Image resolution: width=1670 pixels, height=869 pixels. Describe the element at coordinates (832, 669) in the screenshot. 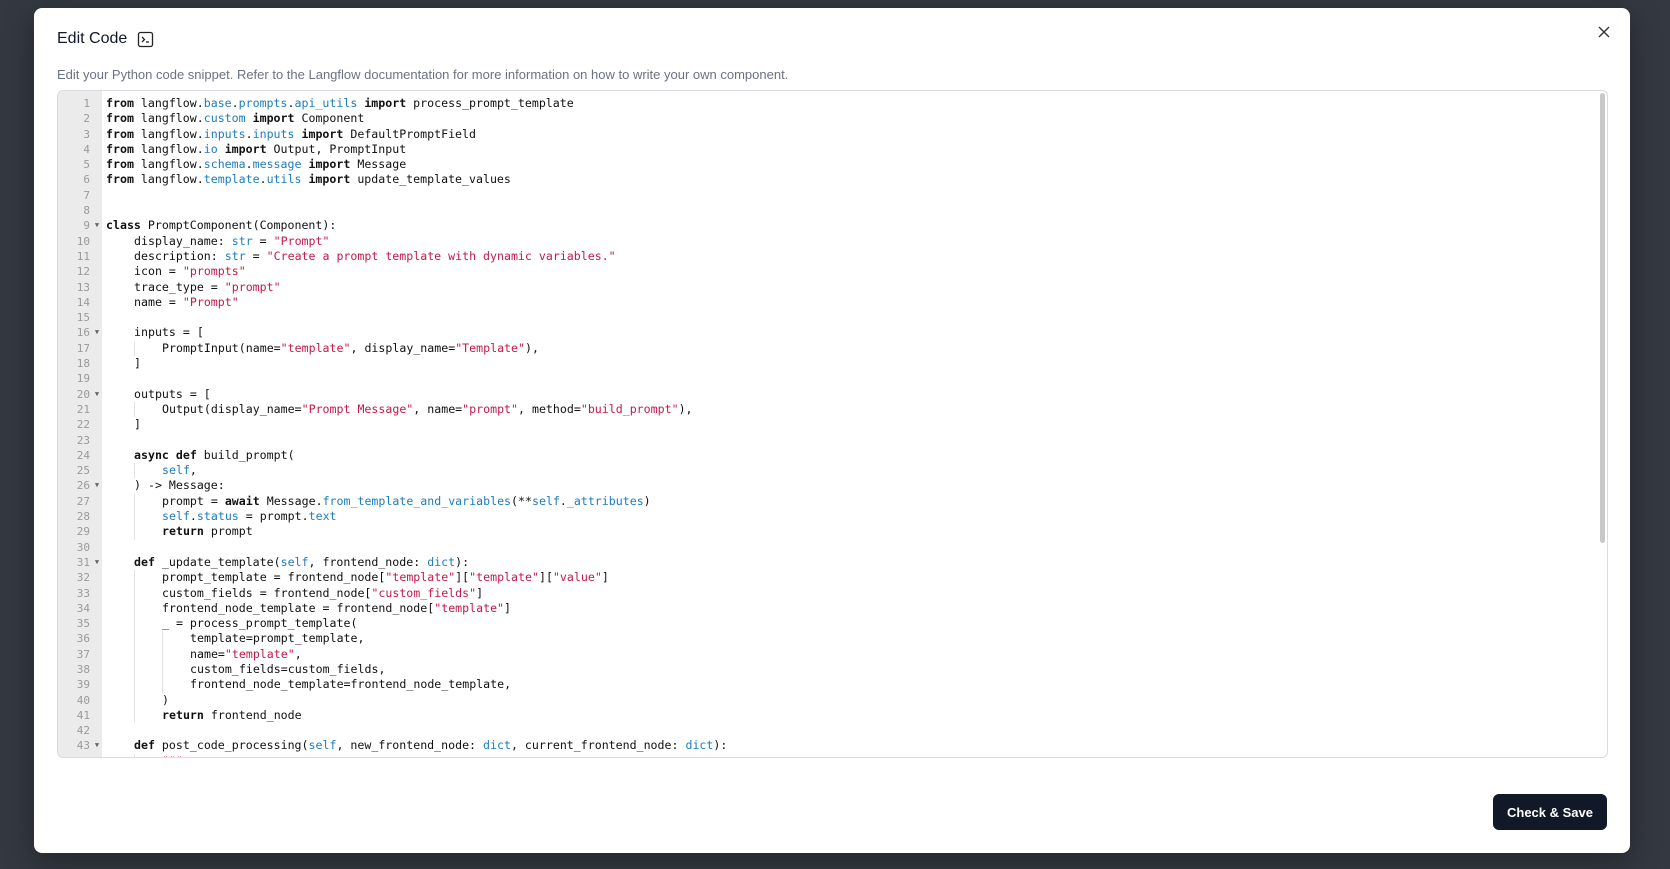

I see `code-line: 38 custom_fields=custom_fields,` at that location.